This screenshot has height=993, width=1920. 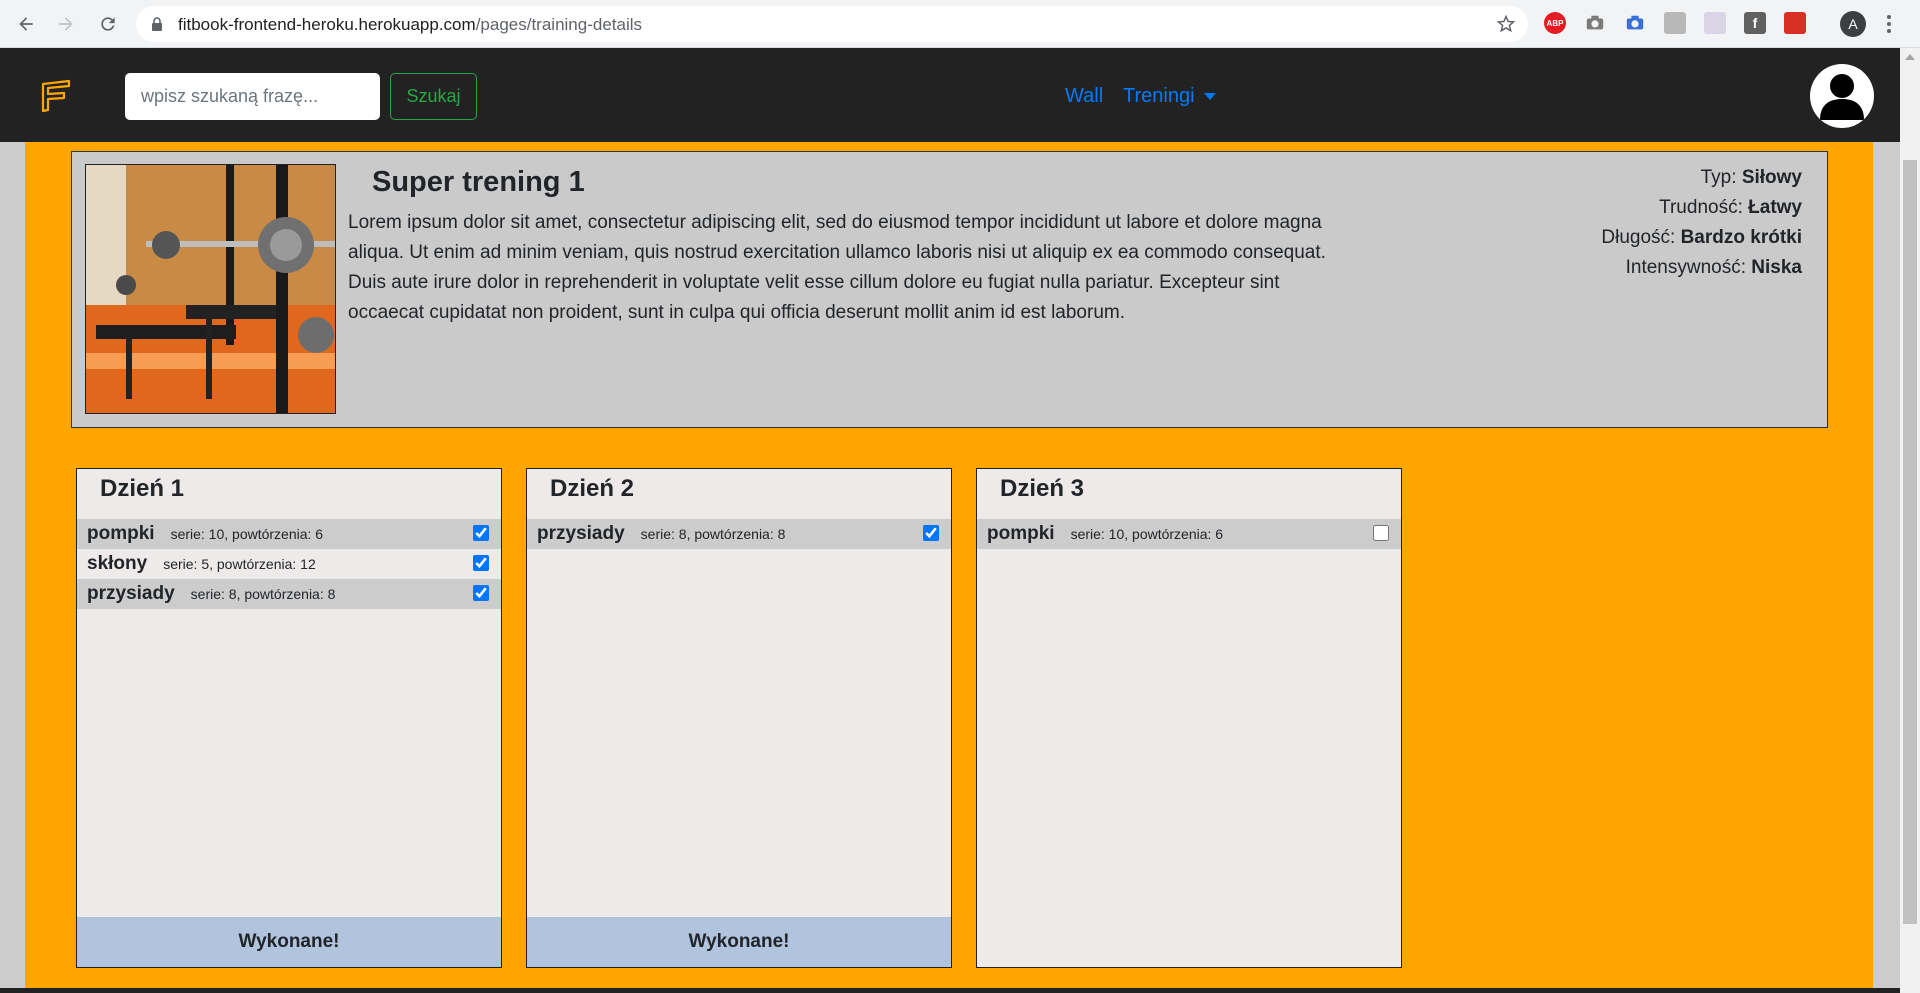 I want to click on forward-arrow-icon, so click(x=66, y=24).